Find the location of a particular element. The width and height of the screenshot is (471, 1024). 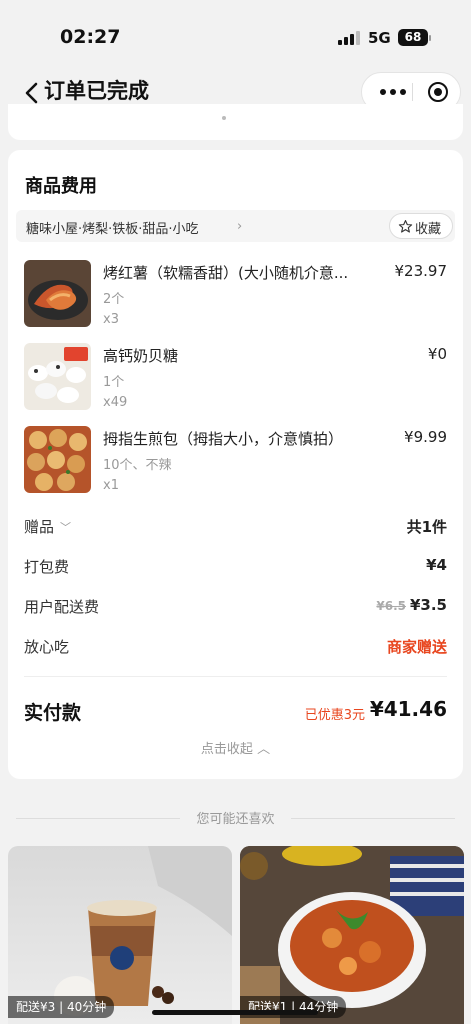

network-label: 5G is located at coordinates (379, 38).